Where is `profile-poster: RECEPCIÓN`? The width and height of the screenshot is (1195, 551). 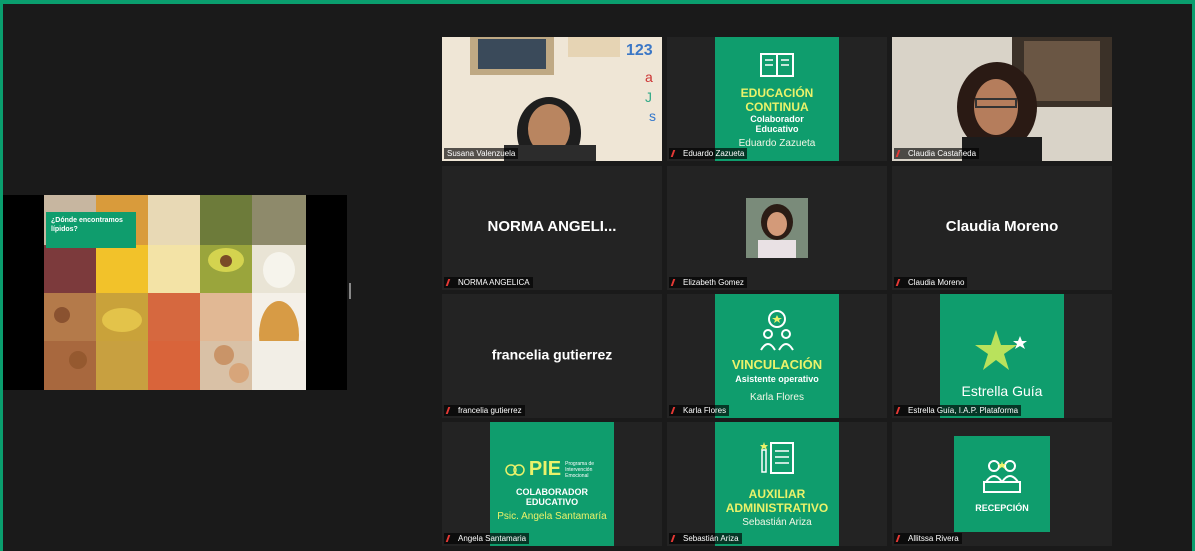 profile-poster: RECEPCIÓN is located at coordinates (1002, 484).